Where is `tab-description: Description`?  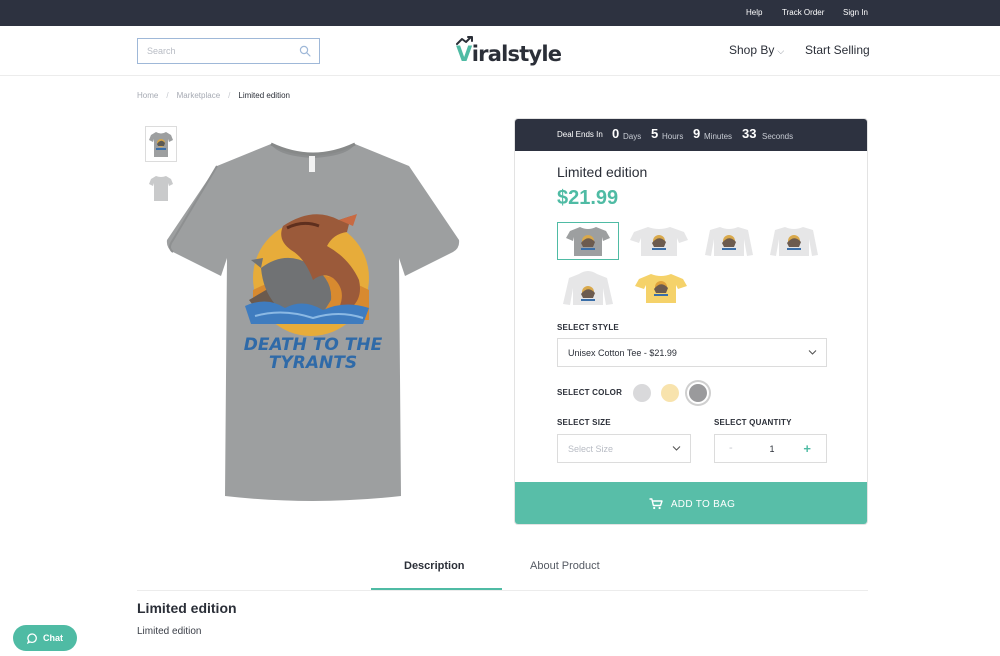 tab-description: Description is located at coordinates (434, 566).